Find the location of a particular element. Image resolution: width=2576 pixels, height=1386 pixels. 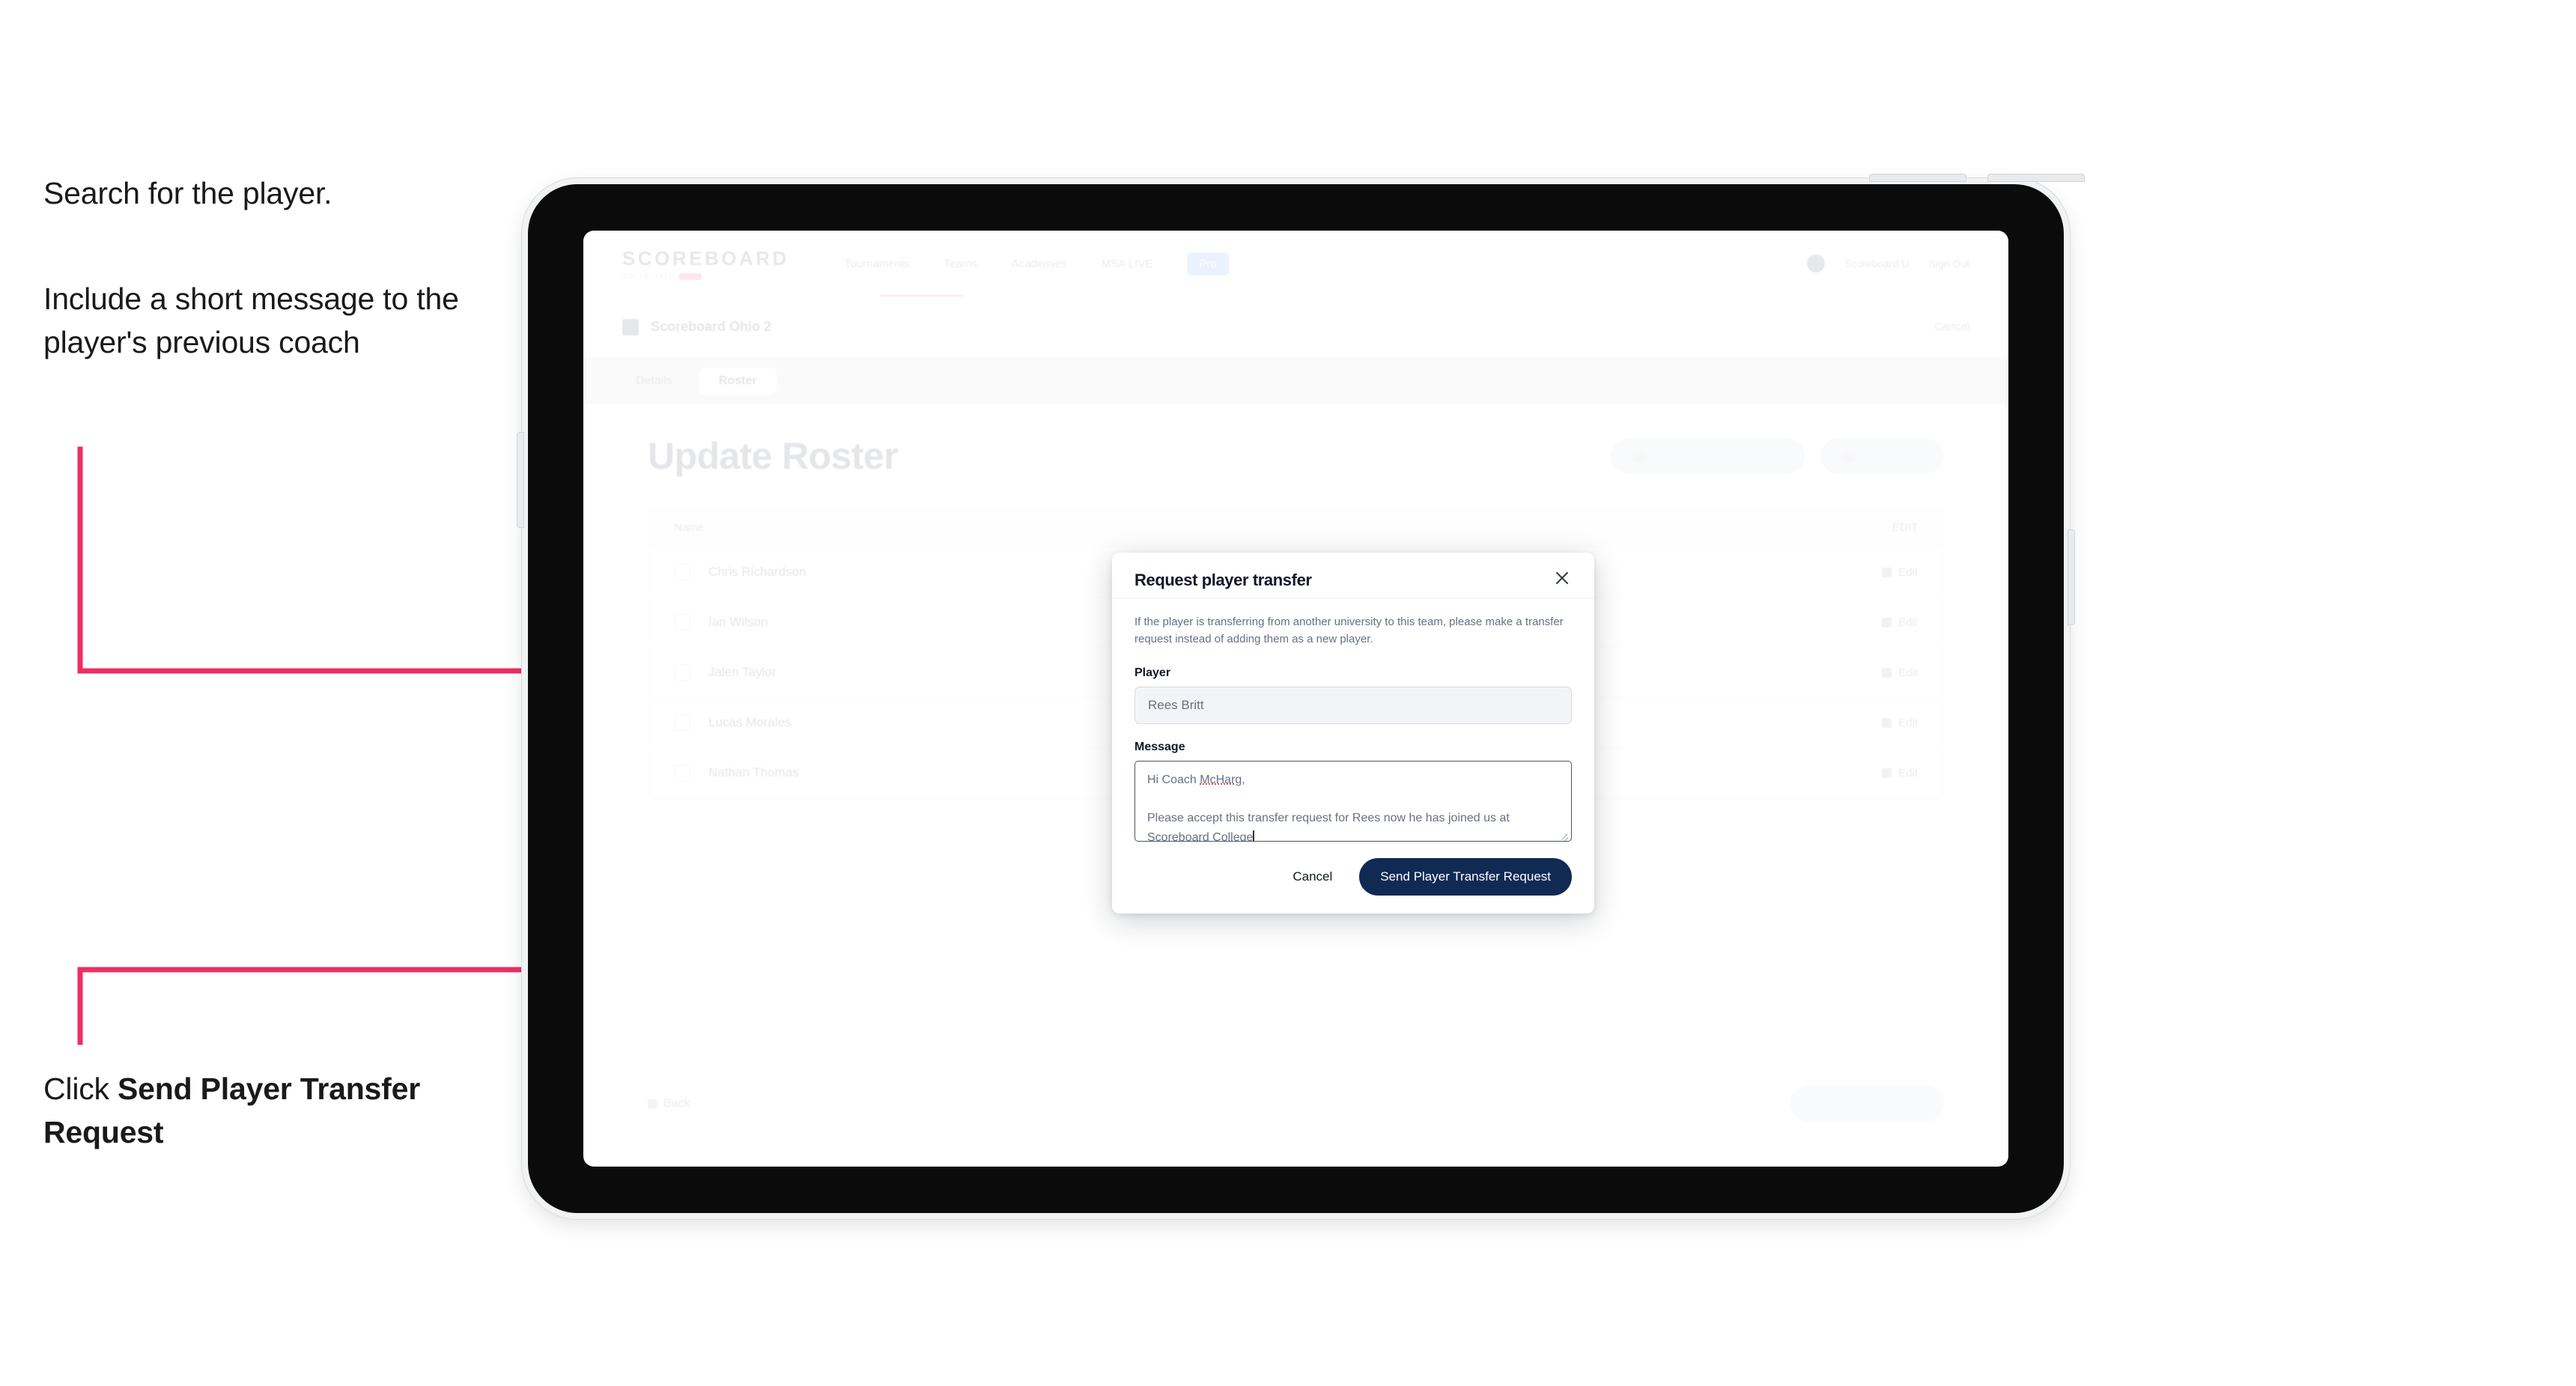

nav-signout-link: Sign Out is located at coordinates (1949, 264).